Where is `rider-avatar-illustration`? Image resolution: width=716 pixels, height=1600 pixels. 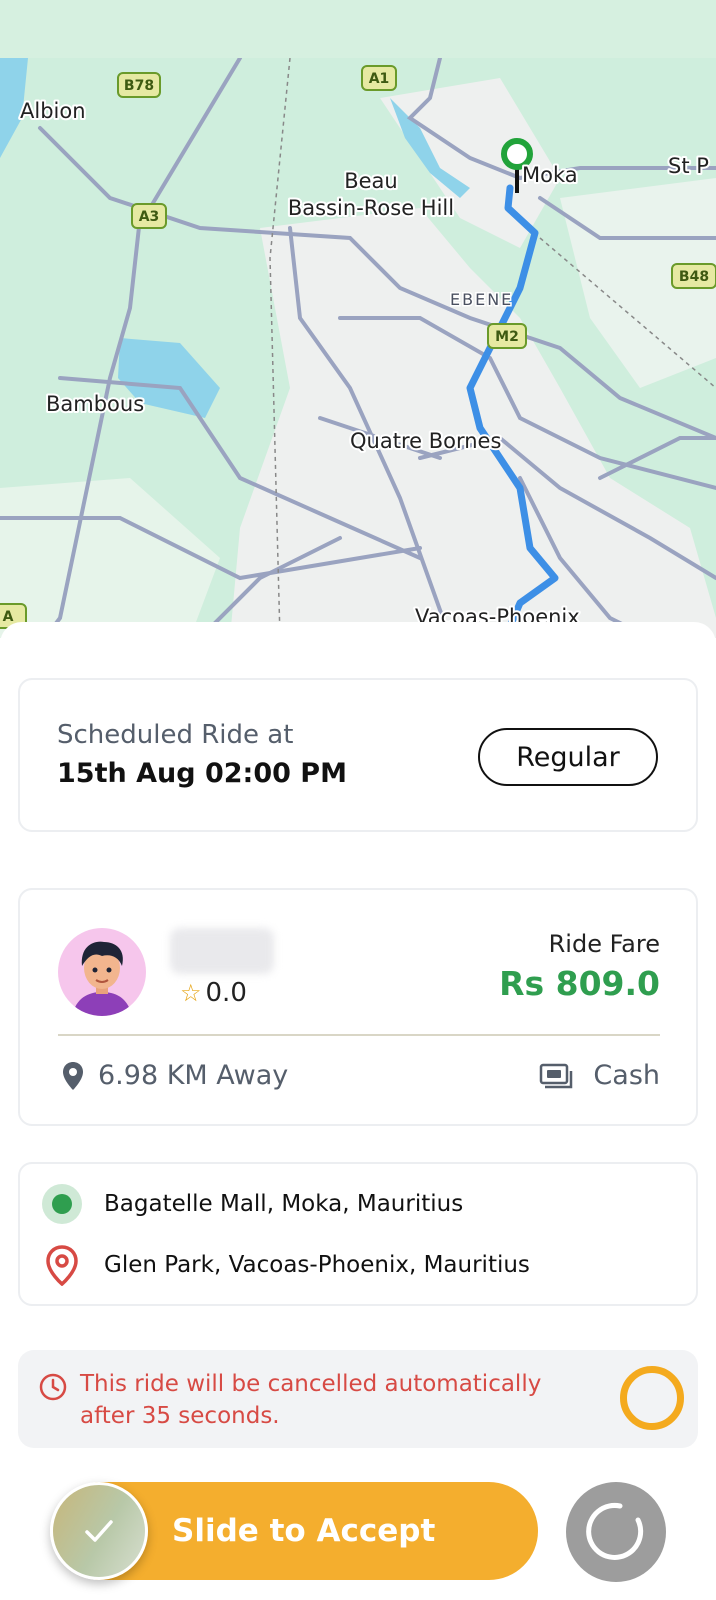 rider-avatar-illustration is located at coordinates (102, 978).